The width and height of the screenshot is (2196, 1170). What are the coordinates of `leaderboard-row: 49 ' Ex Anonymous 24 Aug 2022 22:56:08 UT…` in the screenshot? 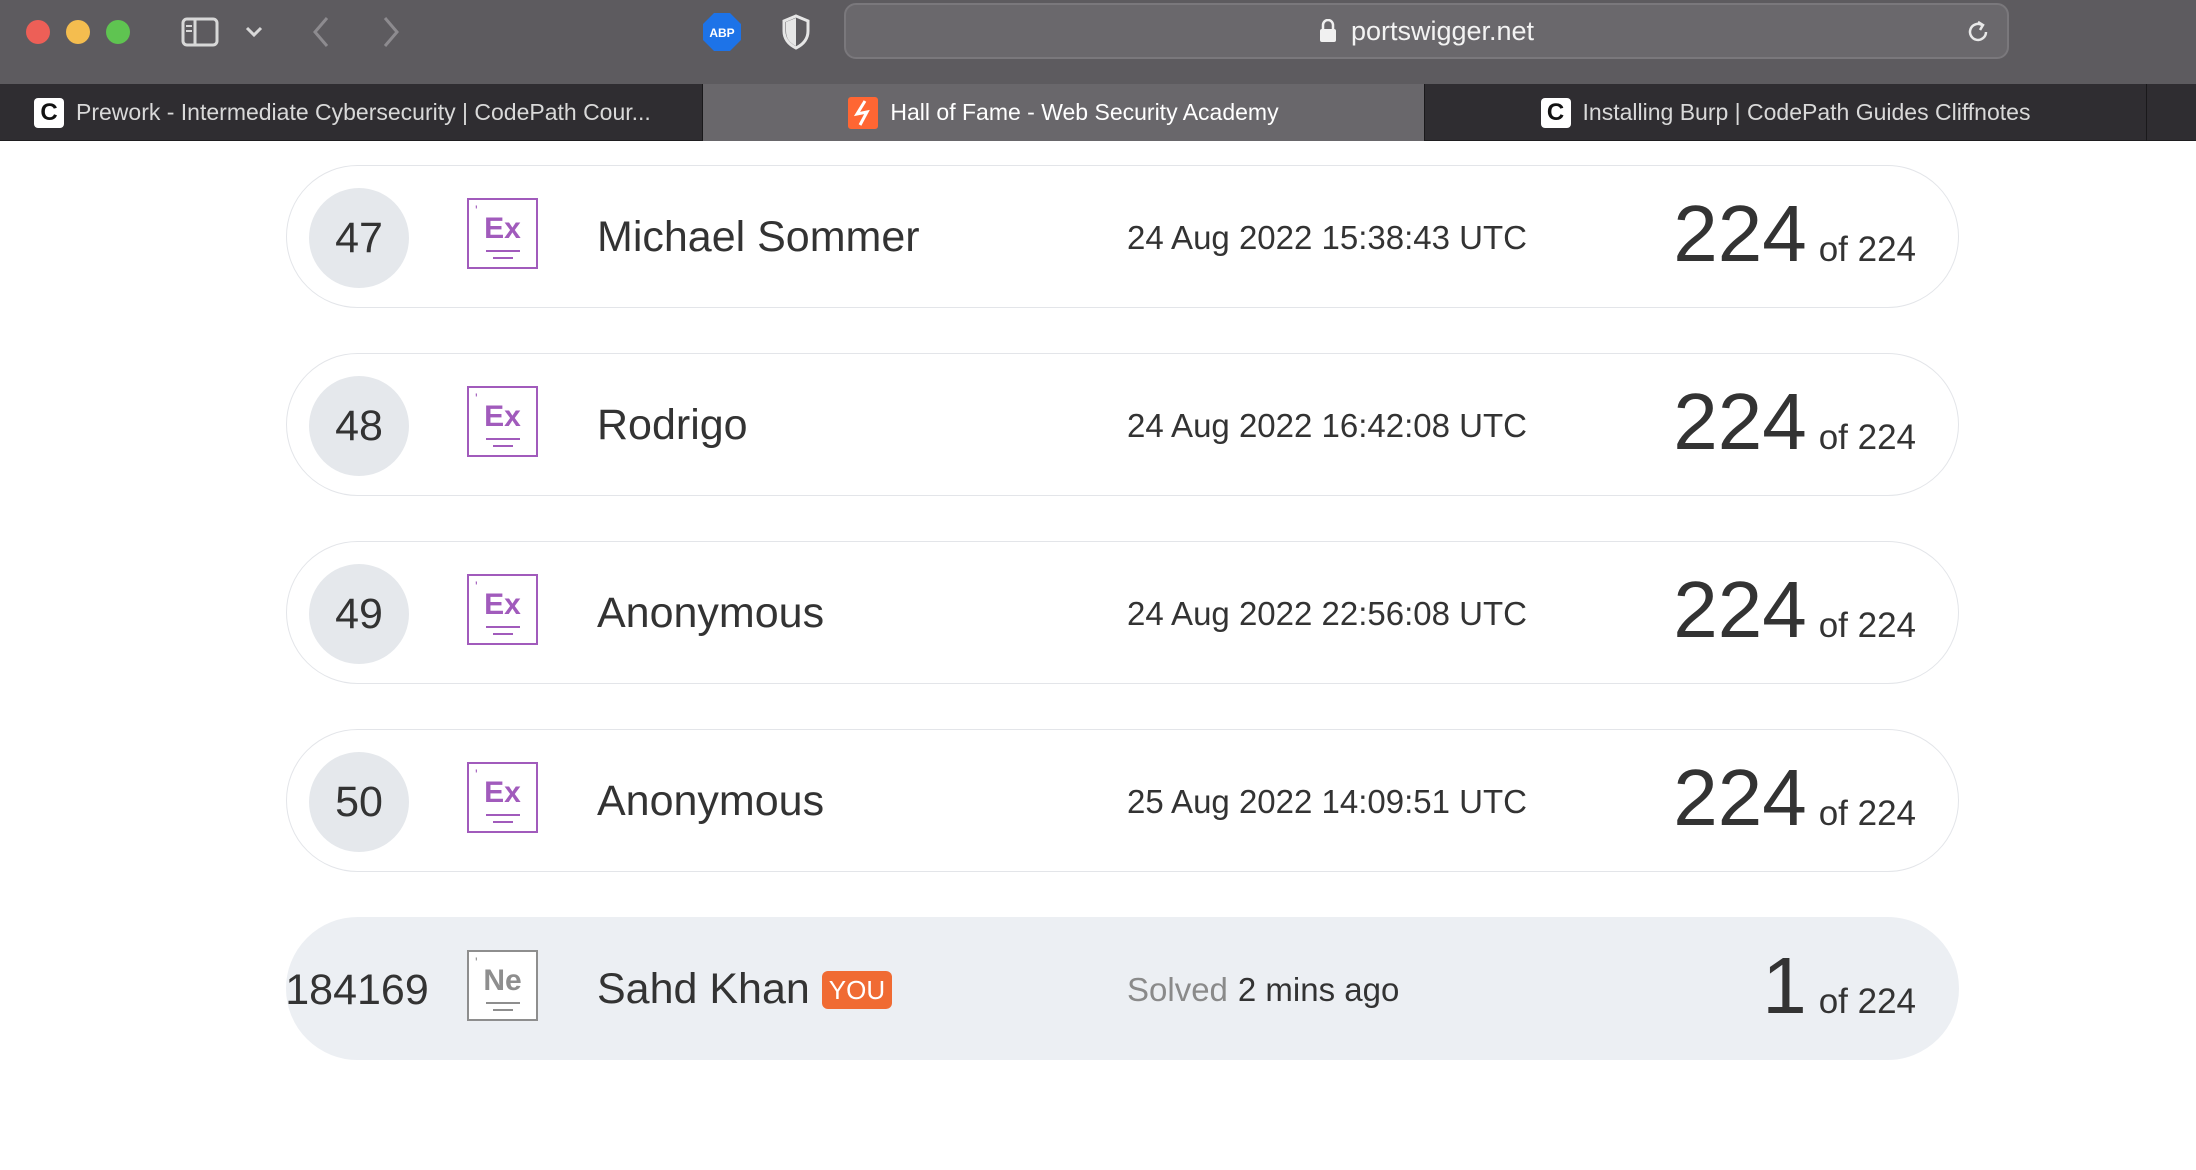 It's located at (1122, 612).